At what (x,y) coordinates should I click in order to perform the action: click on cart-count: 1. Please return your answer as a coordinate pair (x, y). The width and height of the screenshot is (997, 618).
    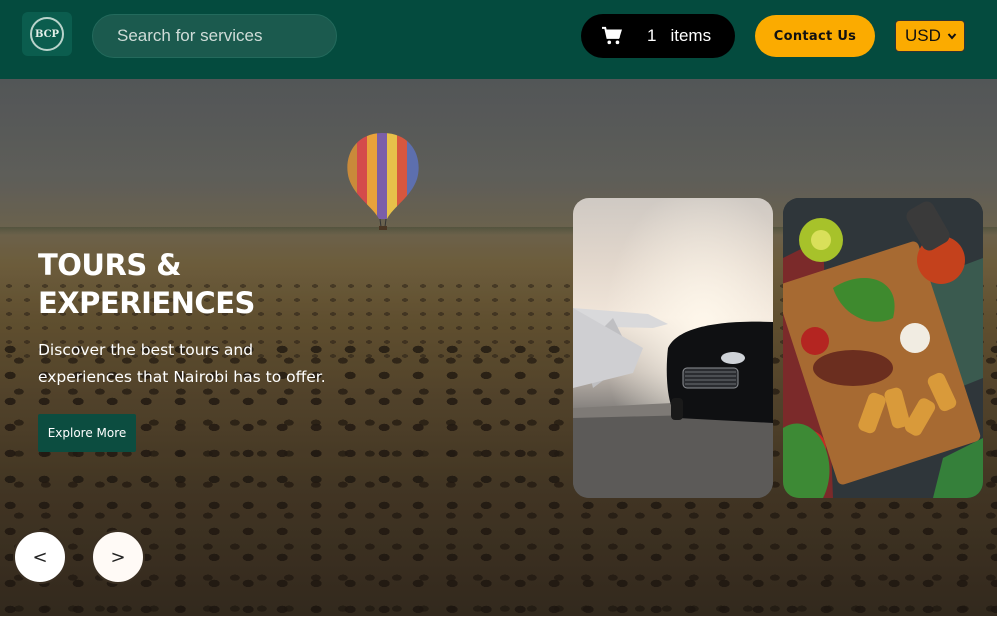
    Looking at the image, I should click on (652, 35).